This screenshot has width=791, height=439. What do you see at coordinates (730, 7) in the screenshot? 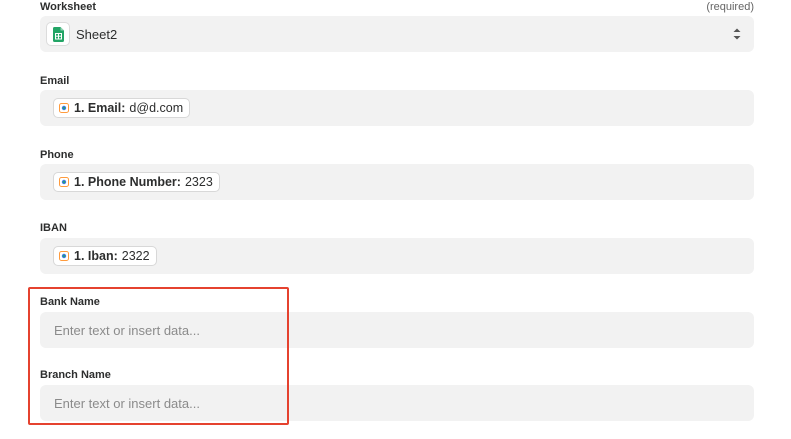
I see `required-indicator: (required)` at bounding box center [730, 7].